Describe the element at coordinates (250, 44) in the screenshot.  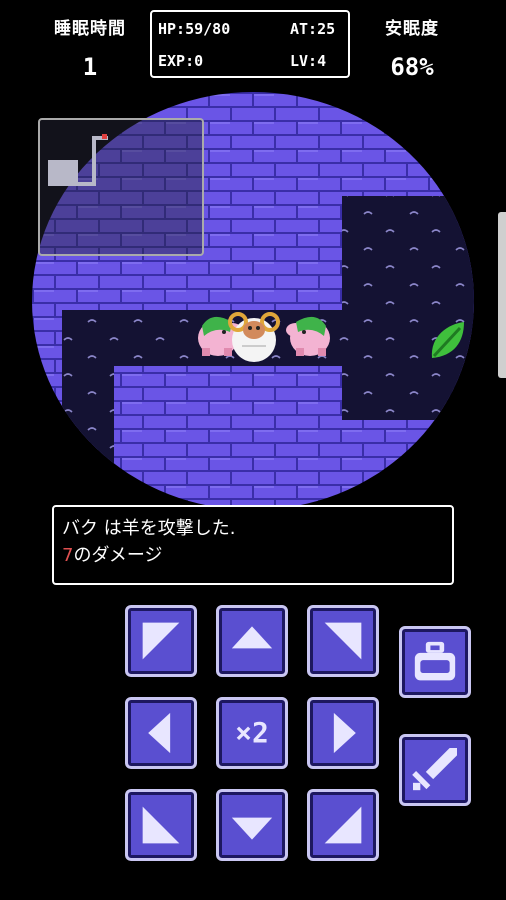
I see `stats-box: HP:59/80 AT:25 EXP:0 LV:4` at that location.